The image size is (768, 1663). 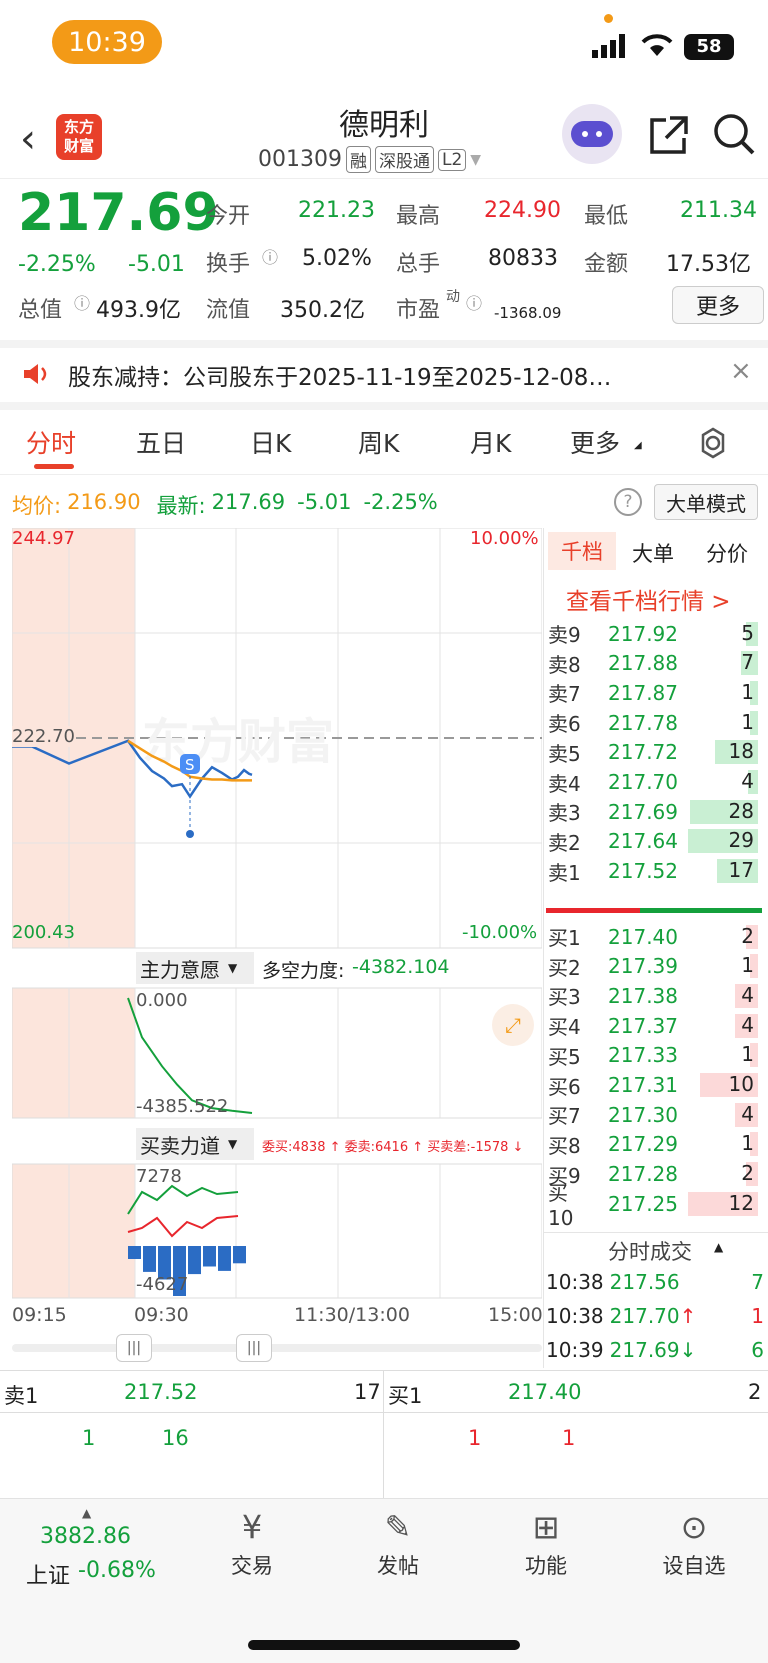 I want to click on wifi-icon, so click(x=657, y=45).